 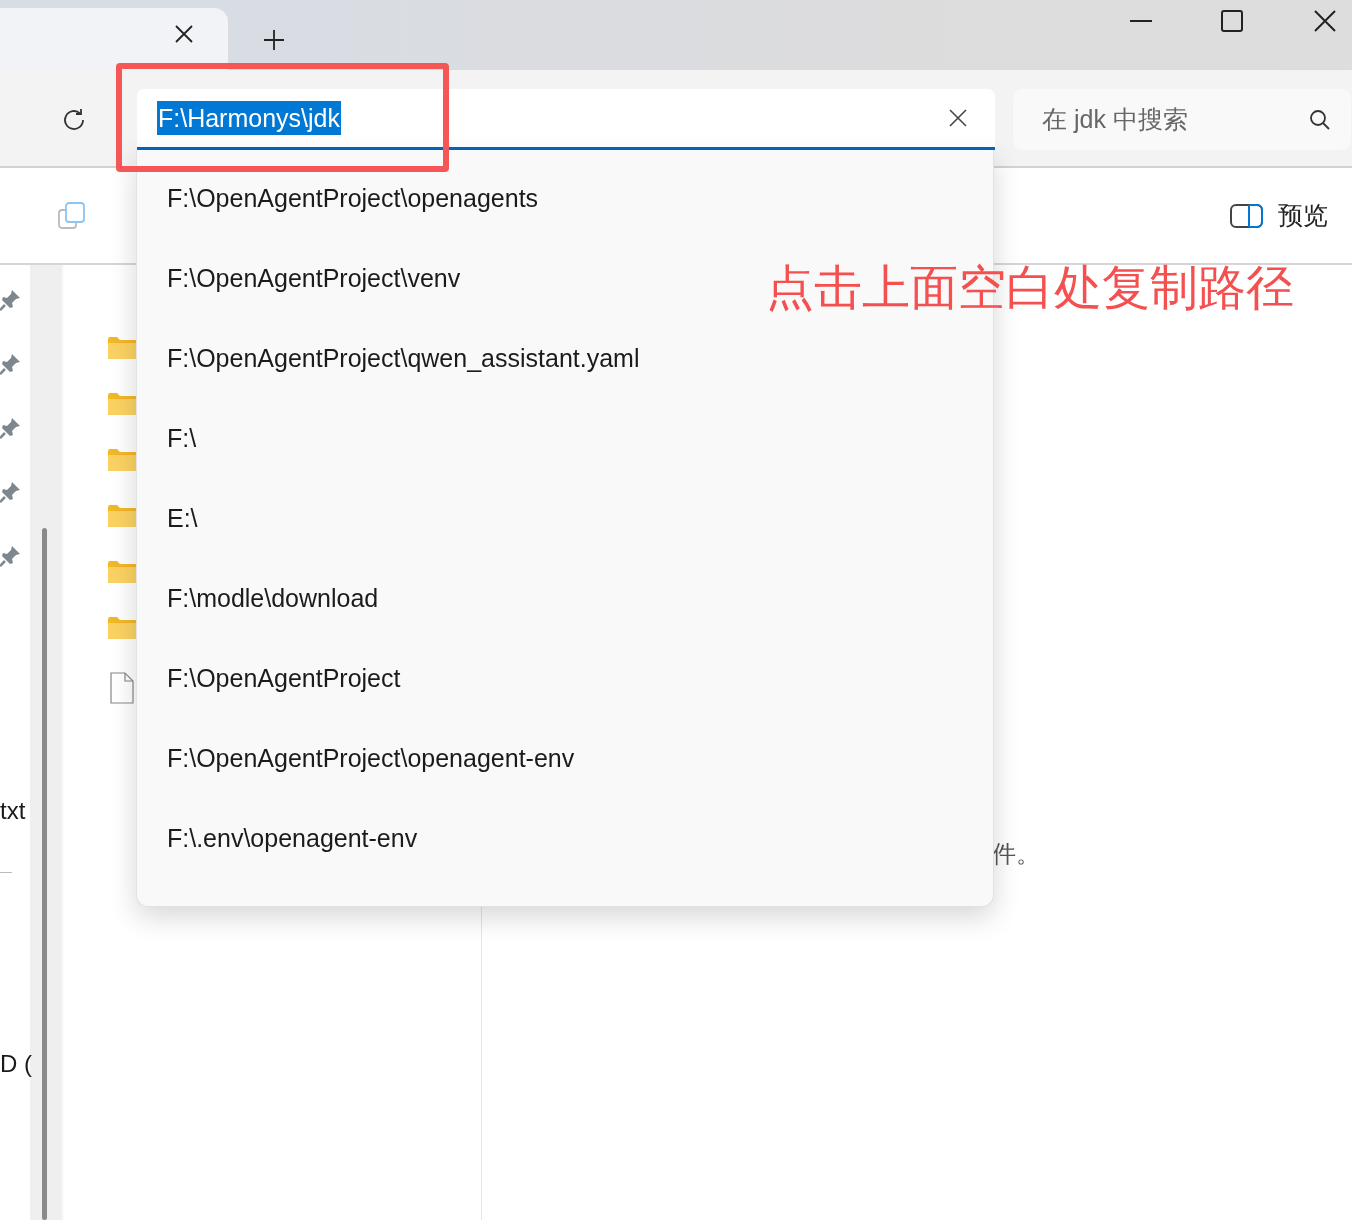 What do you see at coordinates (1320, 119) in the screenshot?
I see `search-icon` at bounding box center [1320, 119].